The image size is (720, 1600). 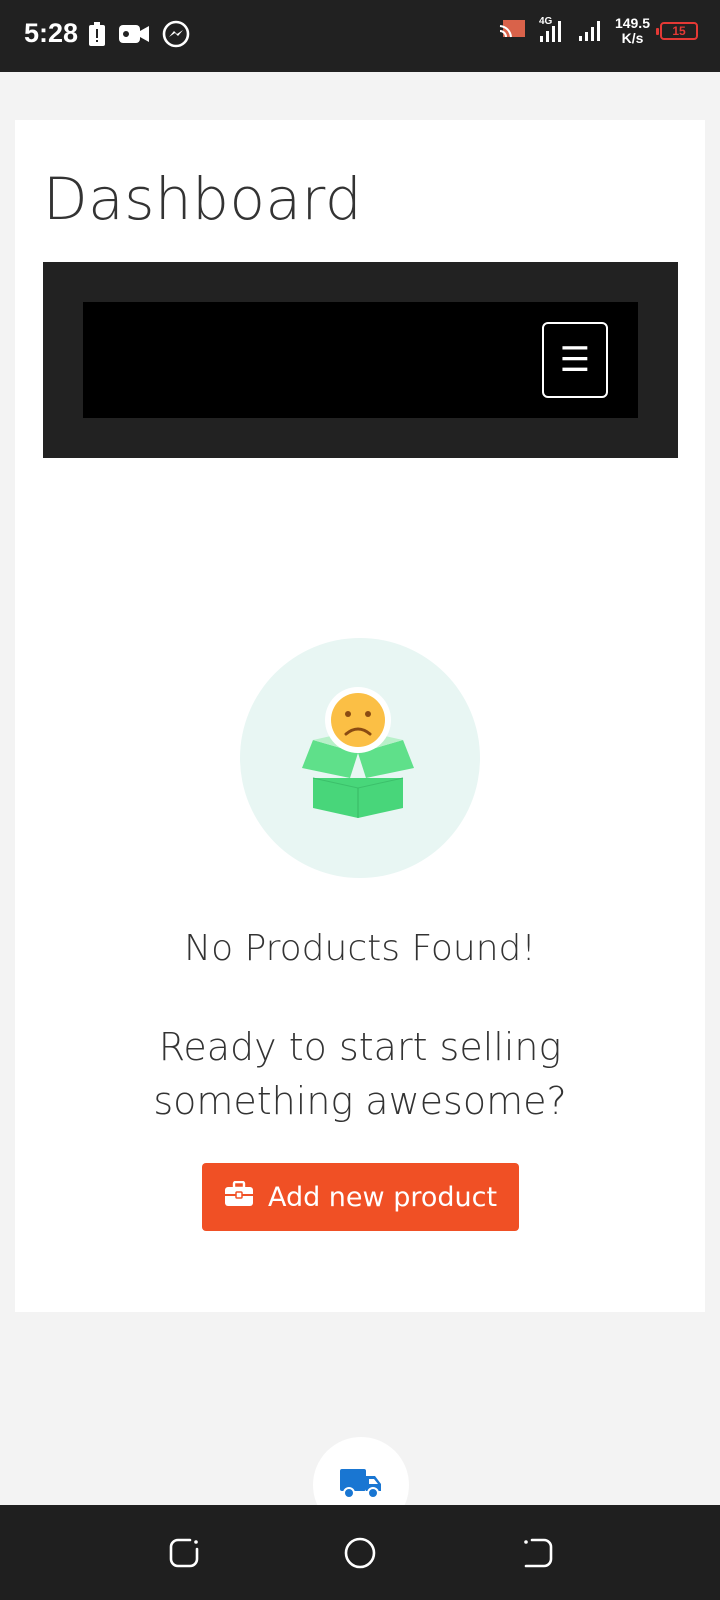 What do you see at coordinates (360, 1101) in the screenshot?
I see `empty-state-subtitle-line: something awesome?` at bounding box center [360, 1101].